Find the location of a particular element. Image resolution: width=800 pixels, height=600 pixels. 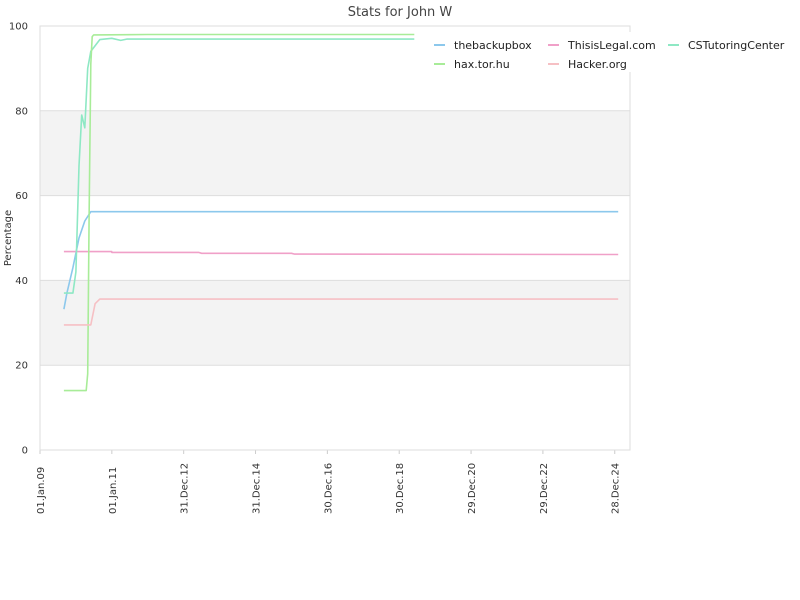

legend-label: ThisisLegal.com is located at coordinates (611, 45).